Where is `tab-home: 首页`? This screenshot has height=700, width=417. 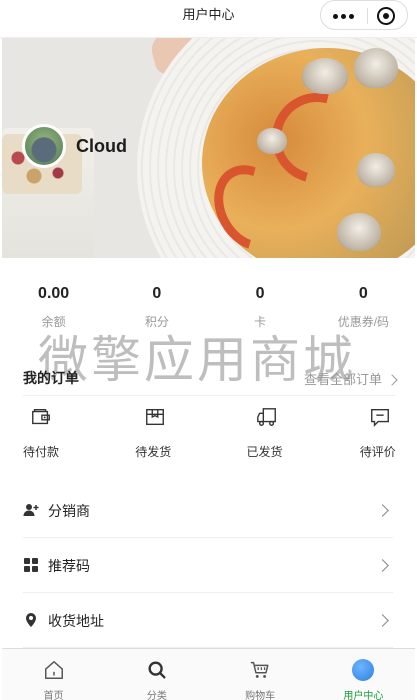 tab-home: 首页 is located at coordinates (53, 674).